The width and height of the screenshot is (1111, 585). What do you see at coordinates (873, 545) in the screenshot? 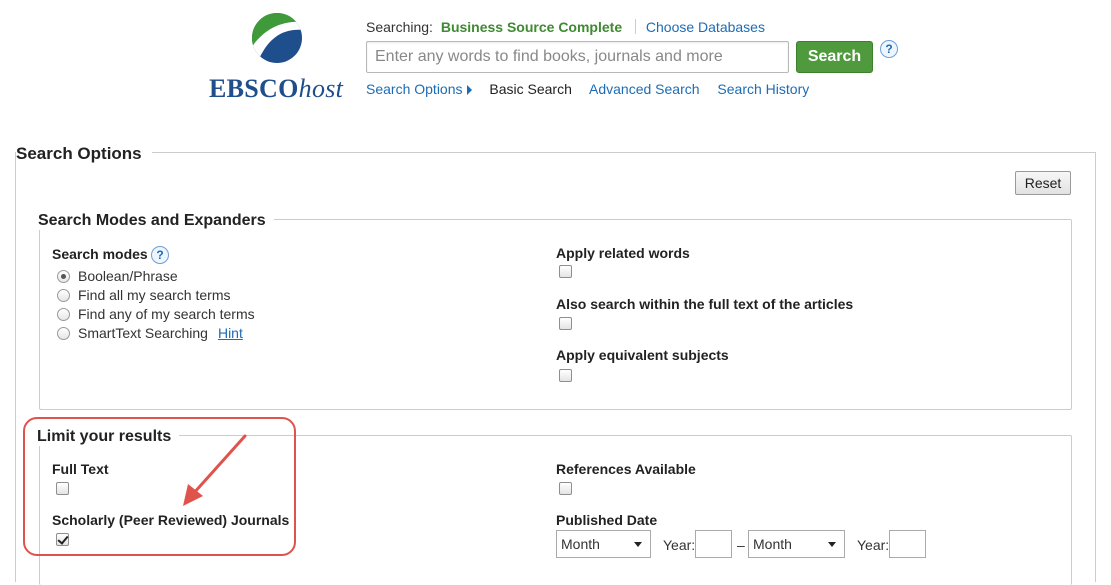
I see `to-year-label: Year:` at bounding box center [873, 545].